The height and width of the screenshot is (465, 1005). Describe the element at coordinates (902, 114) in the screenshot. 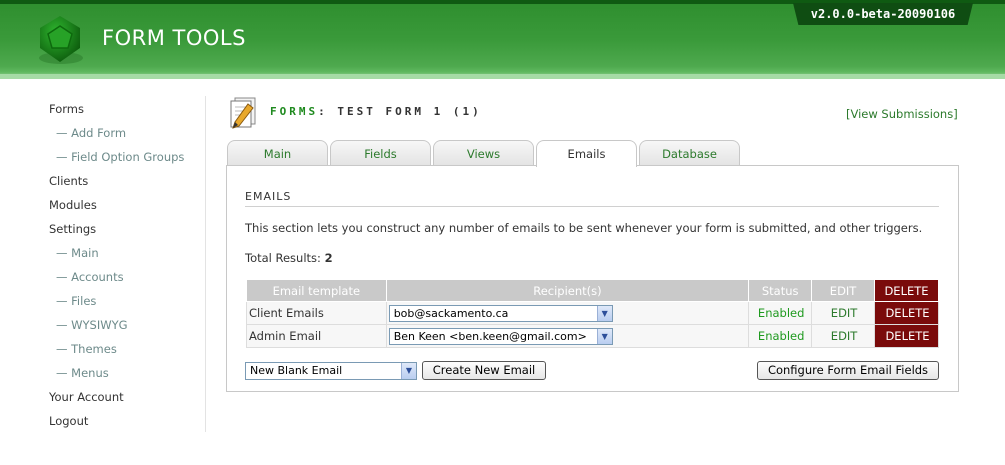

I see `view-submissions-link: [View Submissions]` at that location.